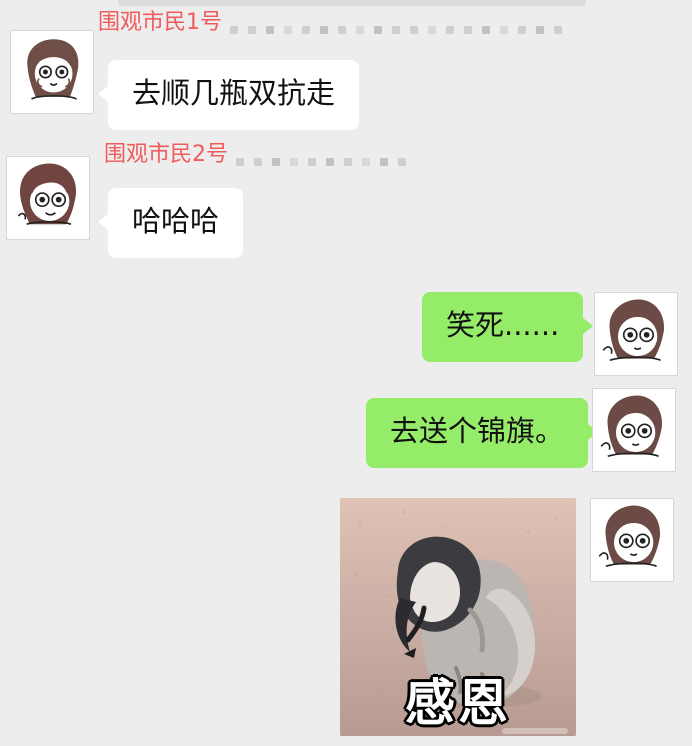 Image resolution: width=692 pixels, height=746 pixels. I want to click on message-meta-1: 围观市民1号, so click(330, 23).